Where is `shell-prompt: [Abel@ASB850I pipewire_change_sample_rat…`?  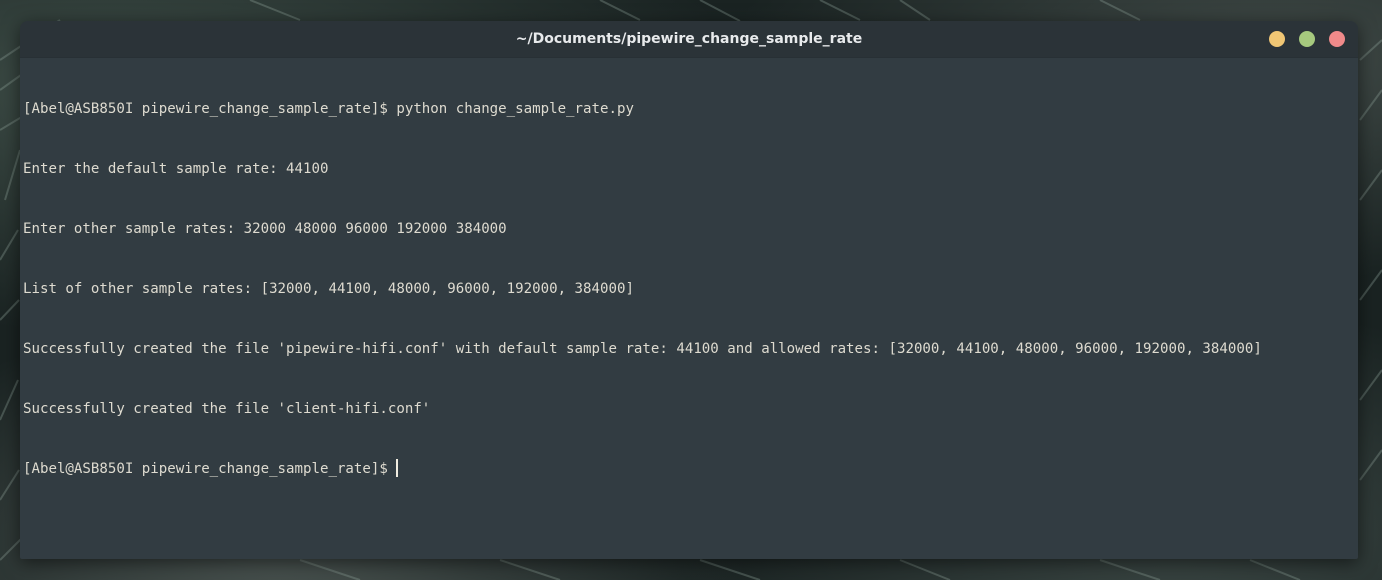 shell-prompt: [Abel@ASB850I pipewire_change_sample_rat… is located at coordinates (210, 469).